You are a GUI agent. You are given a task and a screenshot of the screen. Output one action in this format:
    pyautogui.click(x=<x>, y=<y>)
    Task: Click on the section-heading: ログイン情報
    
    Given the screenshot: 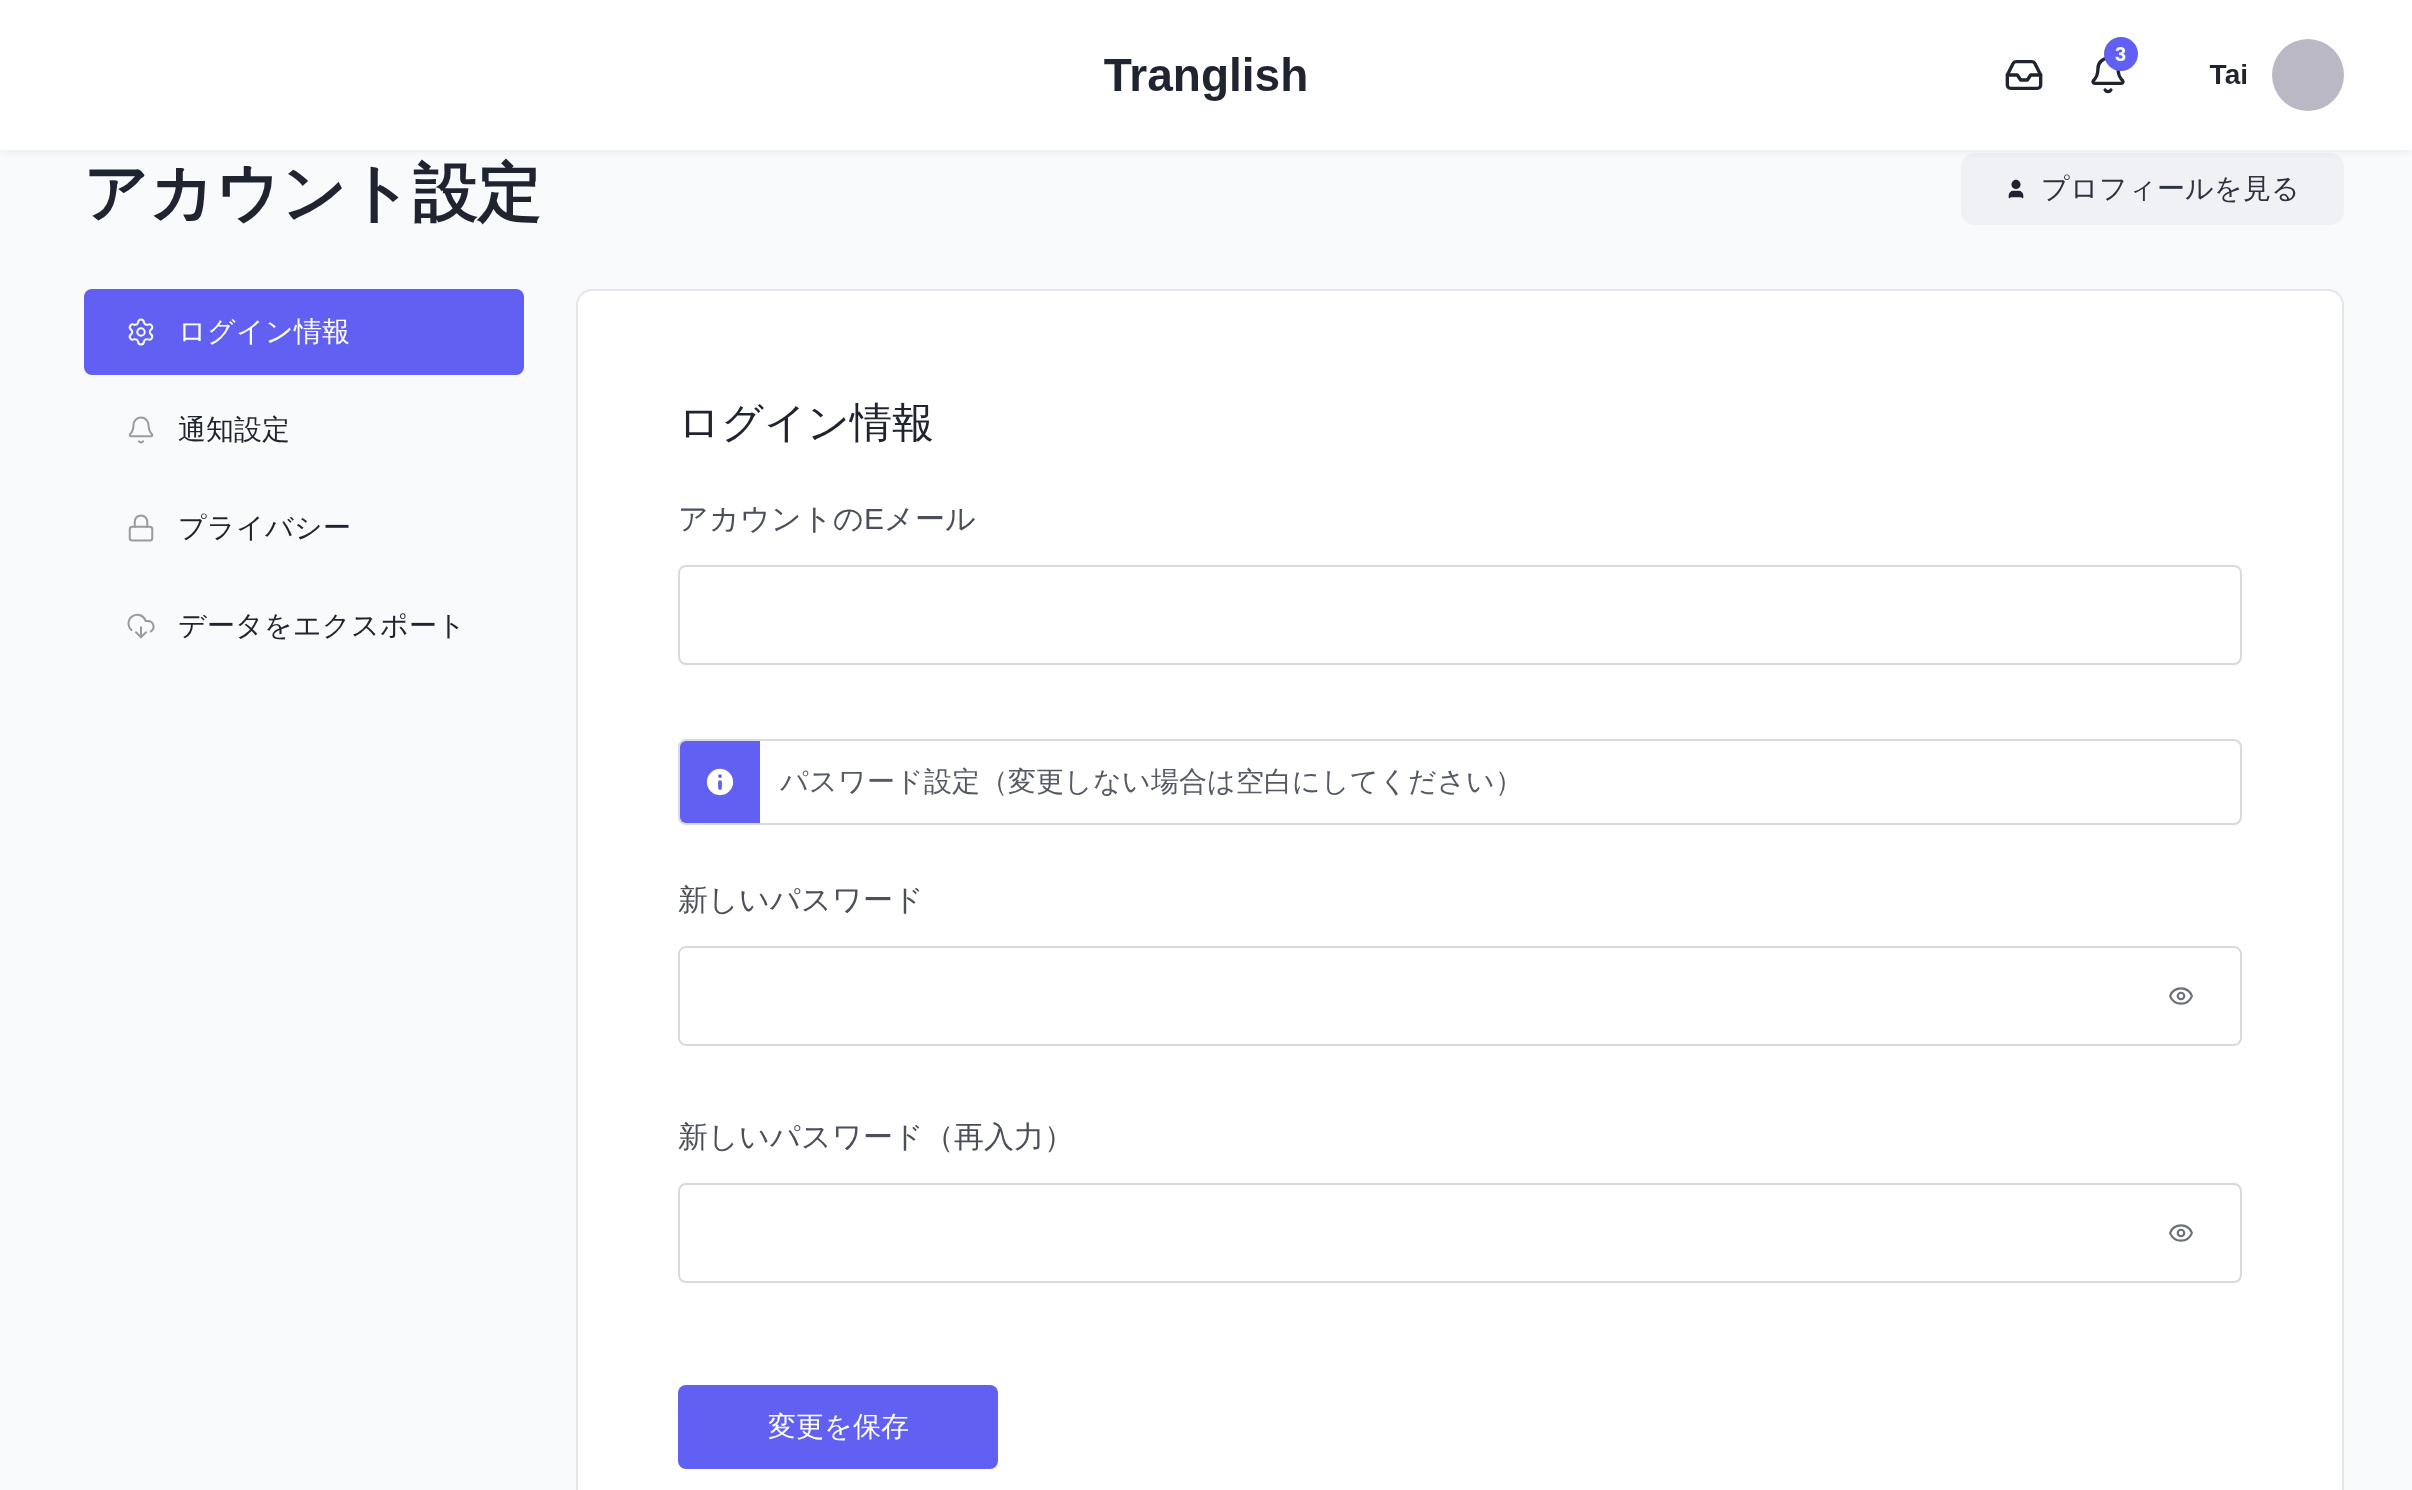 What is the action you would take?
    pyautogui.click(x=806, y=423)
    